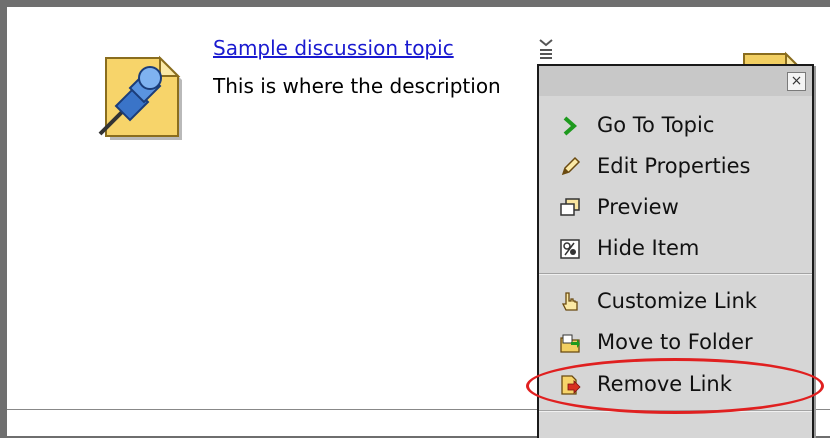 Image resolution: width=830 pixels, height=438 pixels. What do you see at coordinates (546, 49) in the screenshot?
I see `context-menu-trigger-icon` at bounding box center [546, 49].